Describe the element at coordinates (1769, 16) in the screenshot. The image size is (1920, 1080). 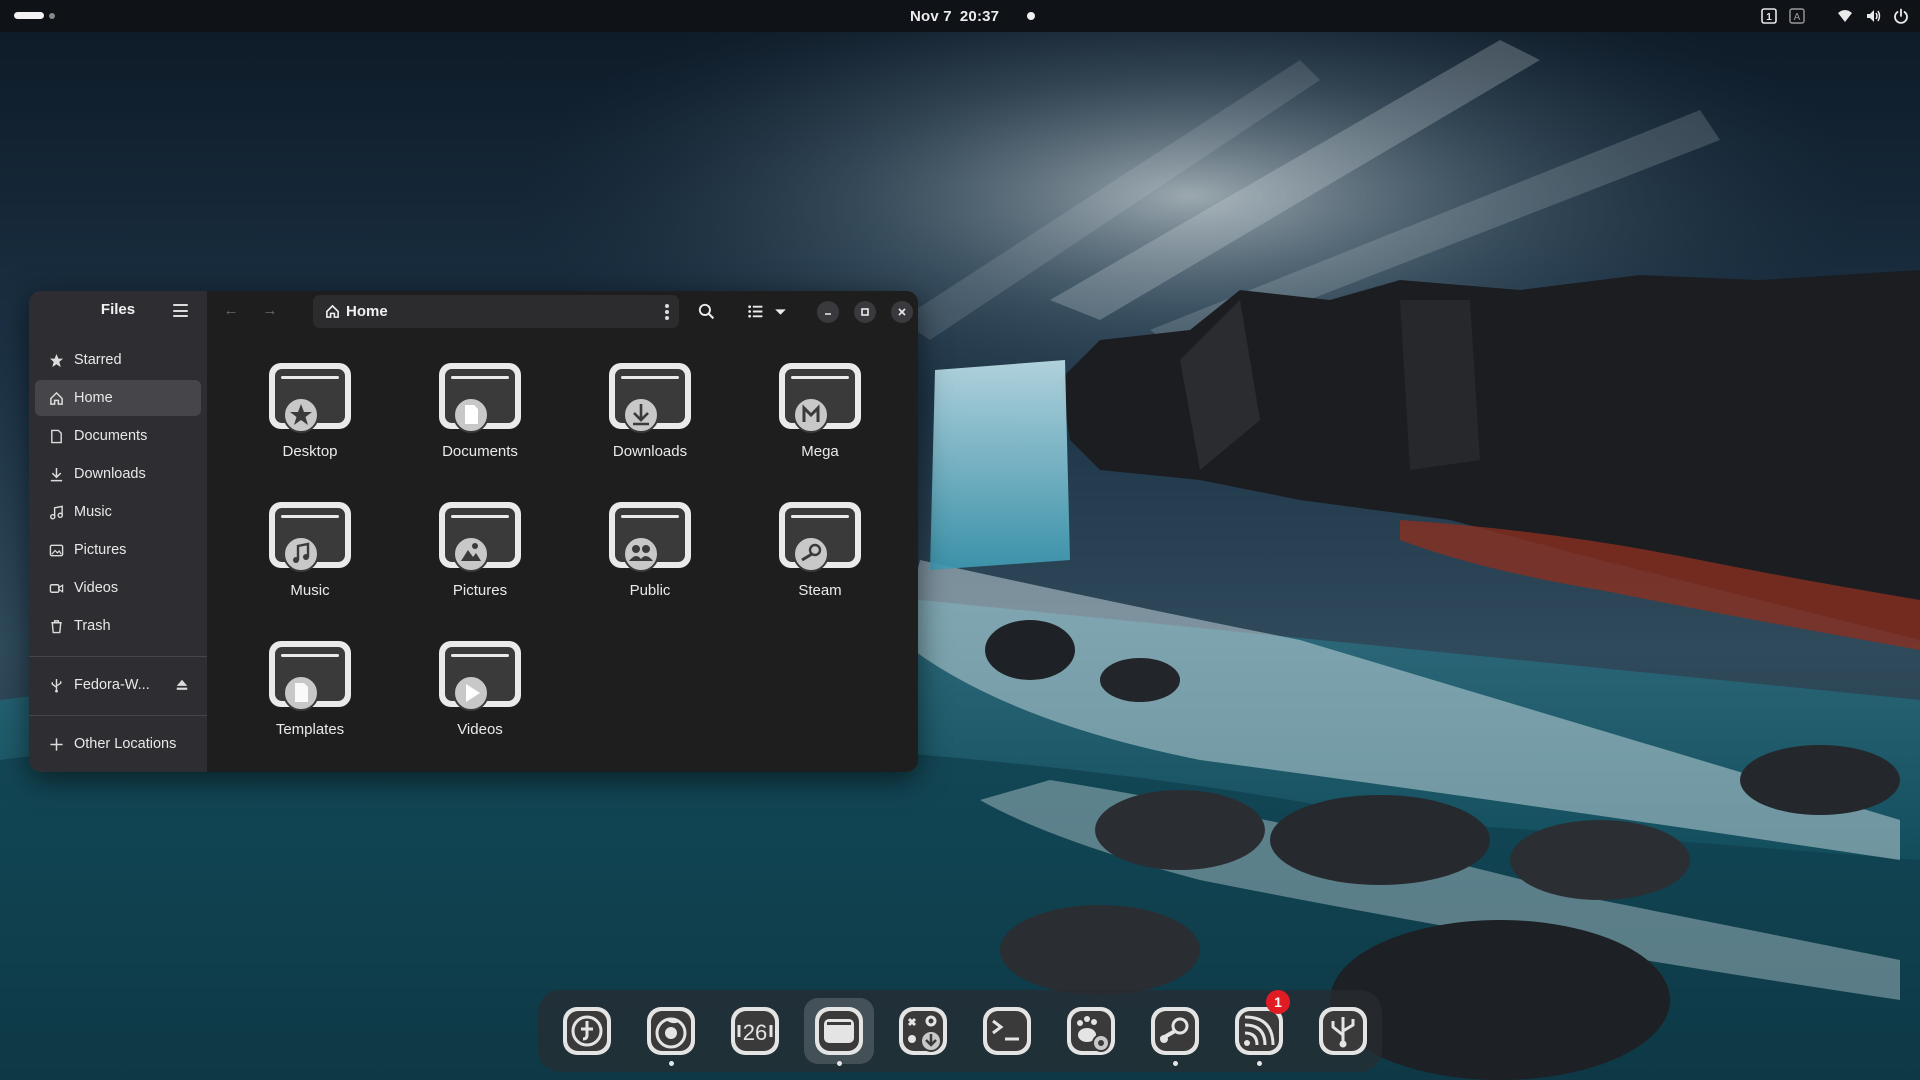
I see `keyboard-layout-icon: 1` at that location.